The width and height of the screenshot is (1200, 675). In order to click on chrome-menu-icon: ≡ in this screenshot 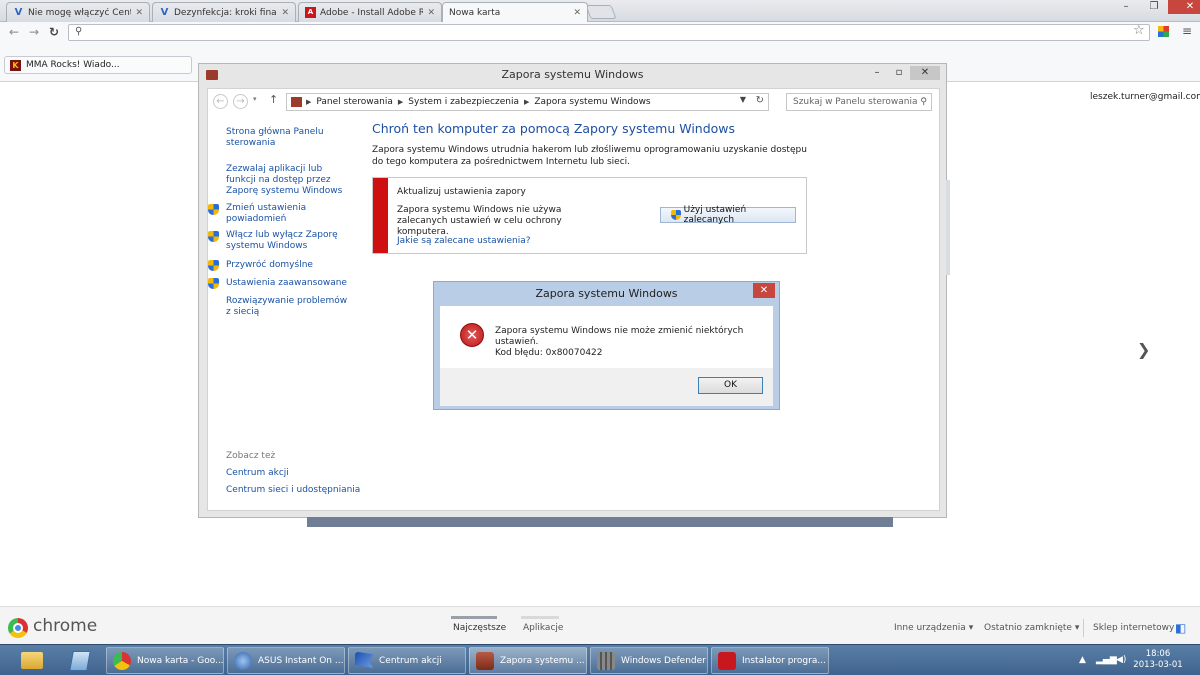, I will do `click(1187, 31)`.